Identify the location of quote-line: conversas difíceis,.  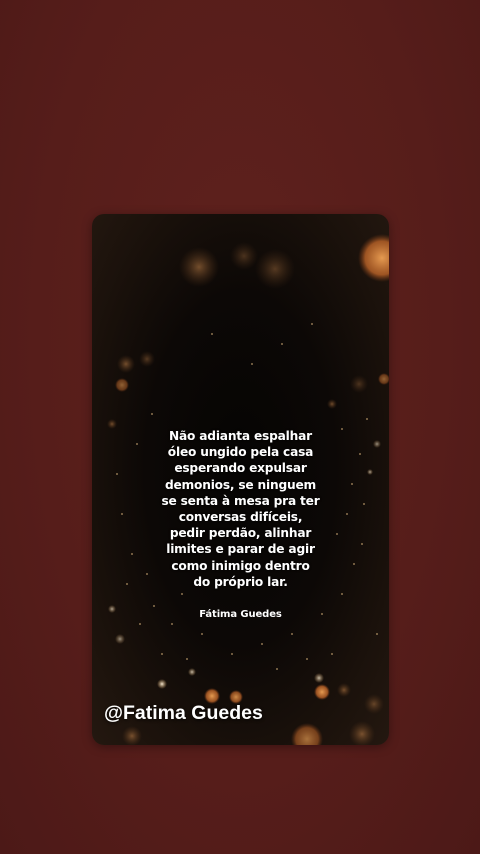
(240, 517).